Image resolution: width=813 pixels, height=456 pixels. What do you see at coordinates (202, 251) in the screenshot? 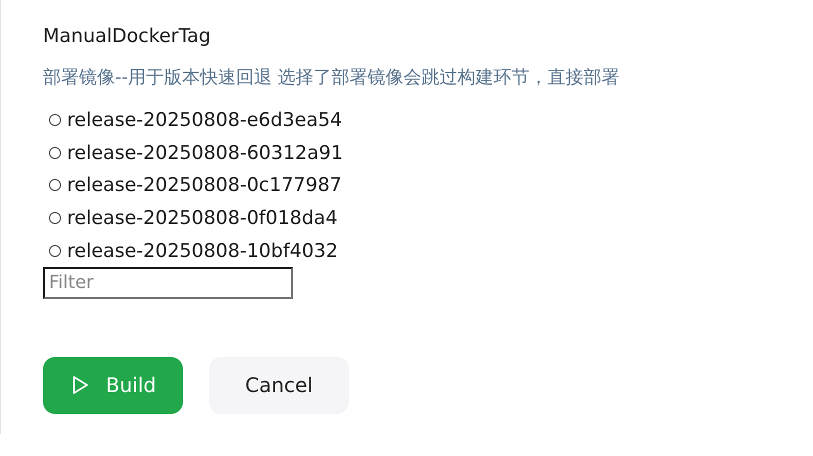
I see `option-label: release-20250808-10bf4032` at bounding box center [202, 251].